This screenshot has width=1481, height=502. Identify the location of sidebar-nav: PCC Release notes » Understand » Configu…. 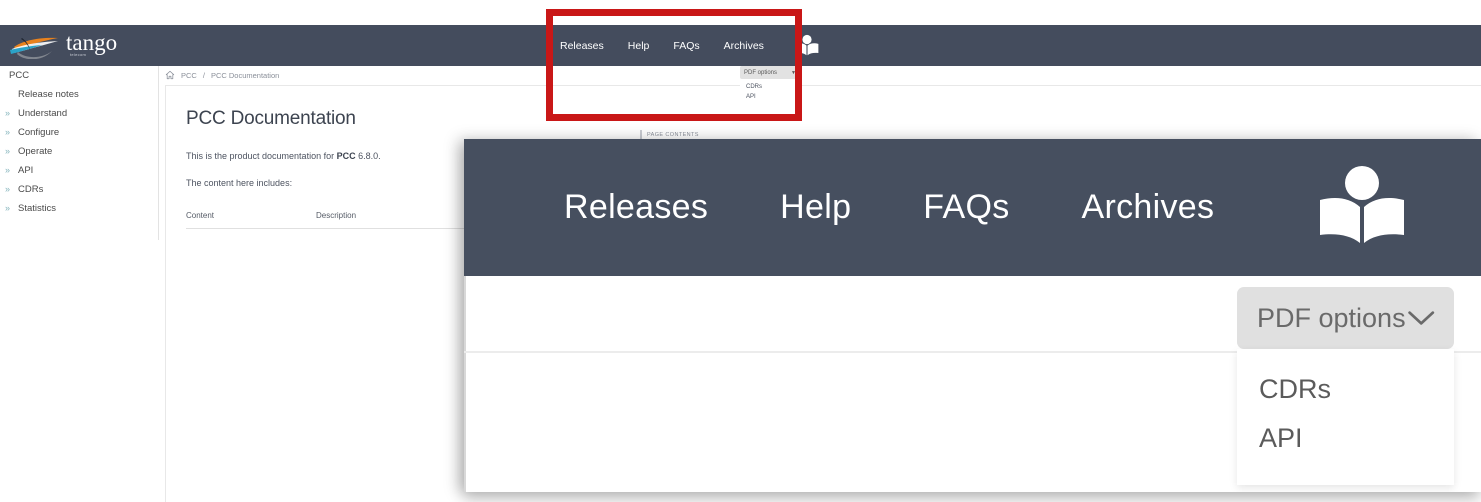
(79, 153).